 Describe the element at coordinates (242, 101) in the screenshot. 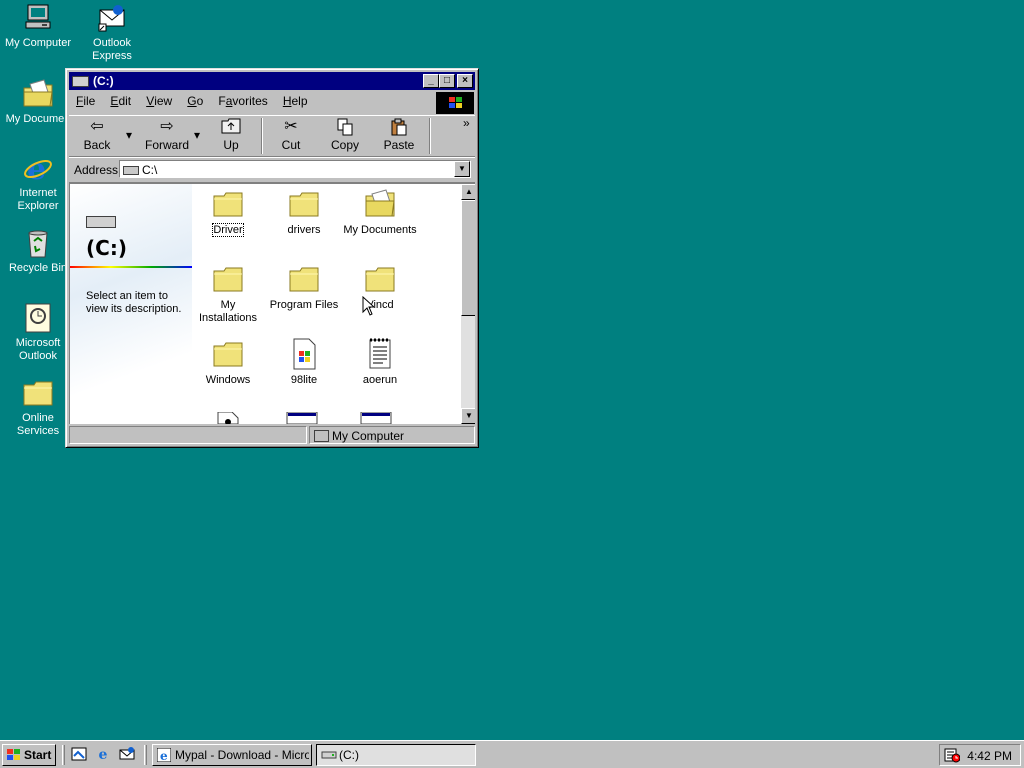

I see `menu-favorites: Favorites` at that location.